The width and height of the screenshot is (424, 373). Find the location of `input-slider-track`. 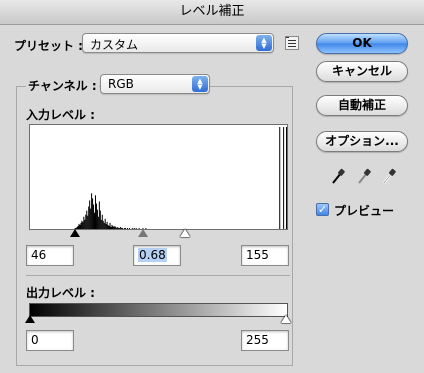

input-slider-track is located at coordinates (157, 233).